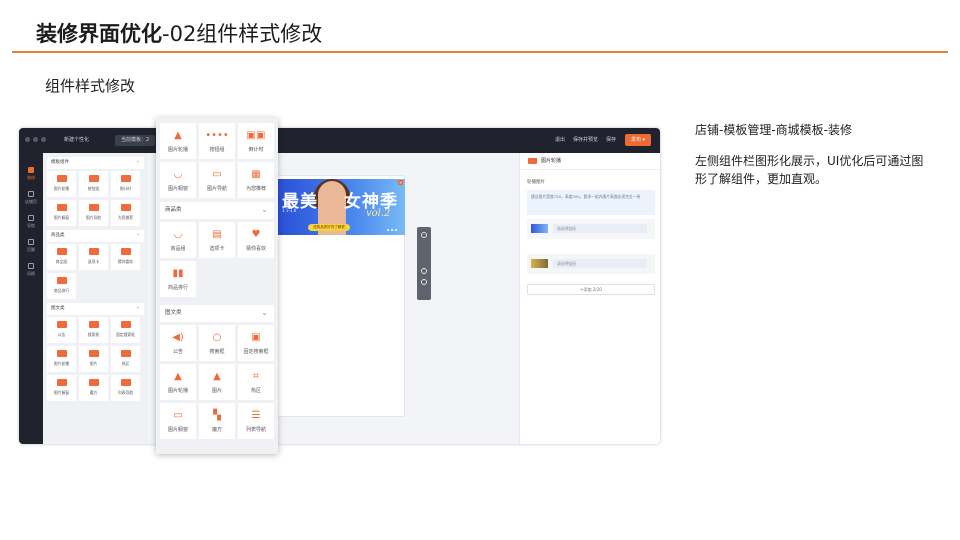 The width and height of the screenshot is (960, 540). Describe the element at coordinates (809, 170) in the screenshot. I see `note-description: 左侧组件栏图形化展示，UI优化后可通过图形了解组件，更加直观。` at that location.